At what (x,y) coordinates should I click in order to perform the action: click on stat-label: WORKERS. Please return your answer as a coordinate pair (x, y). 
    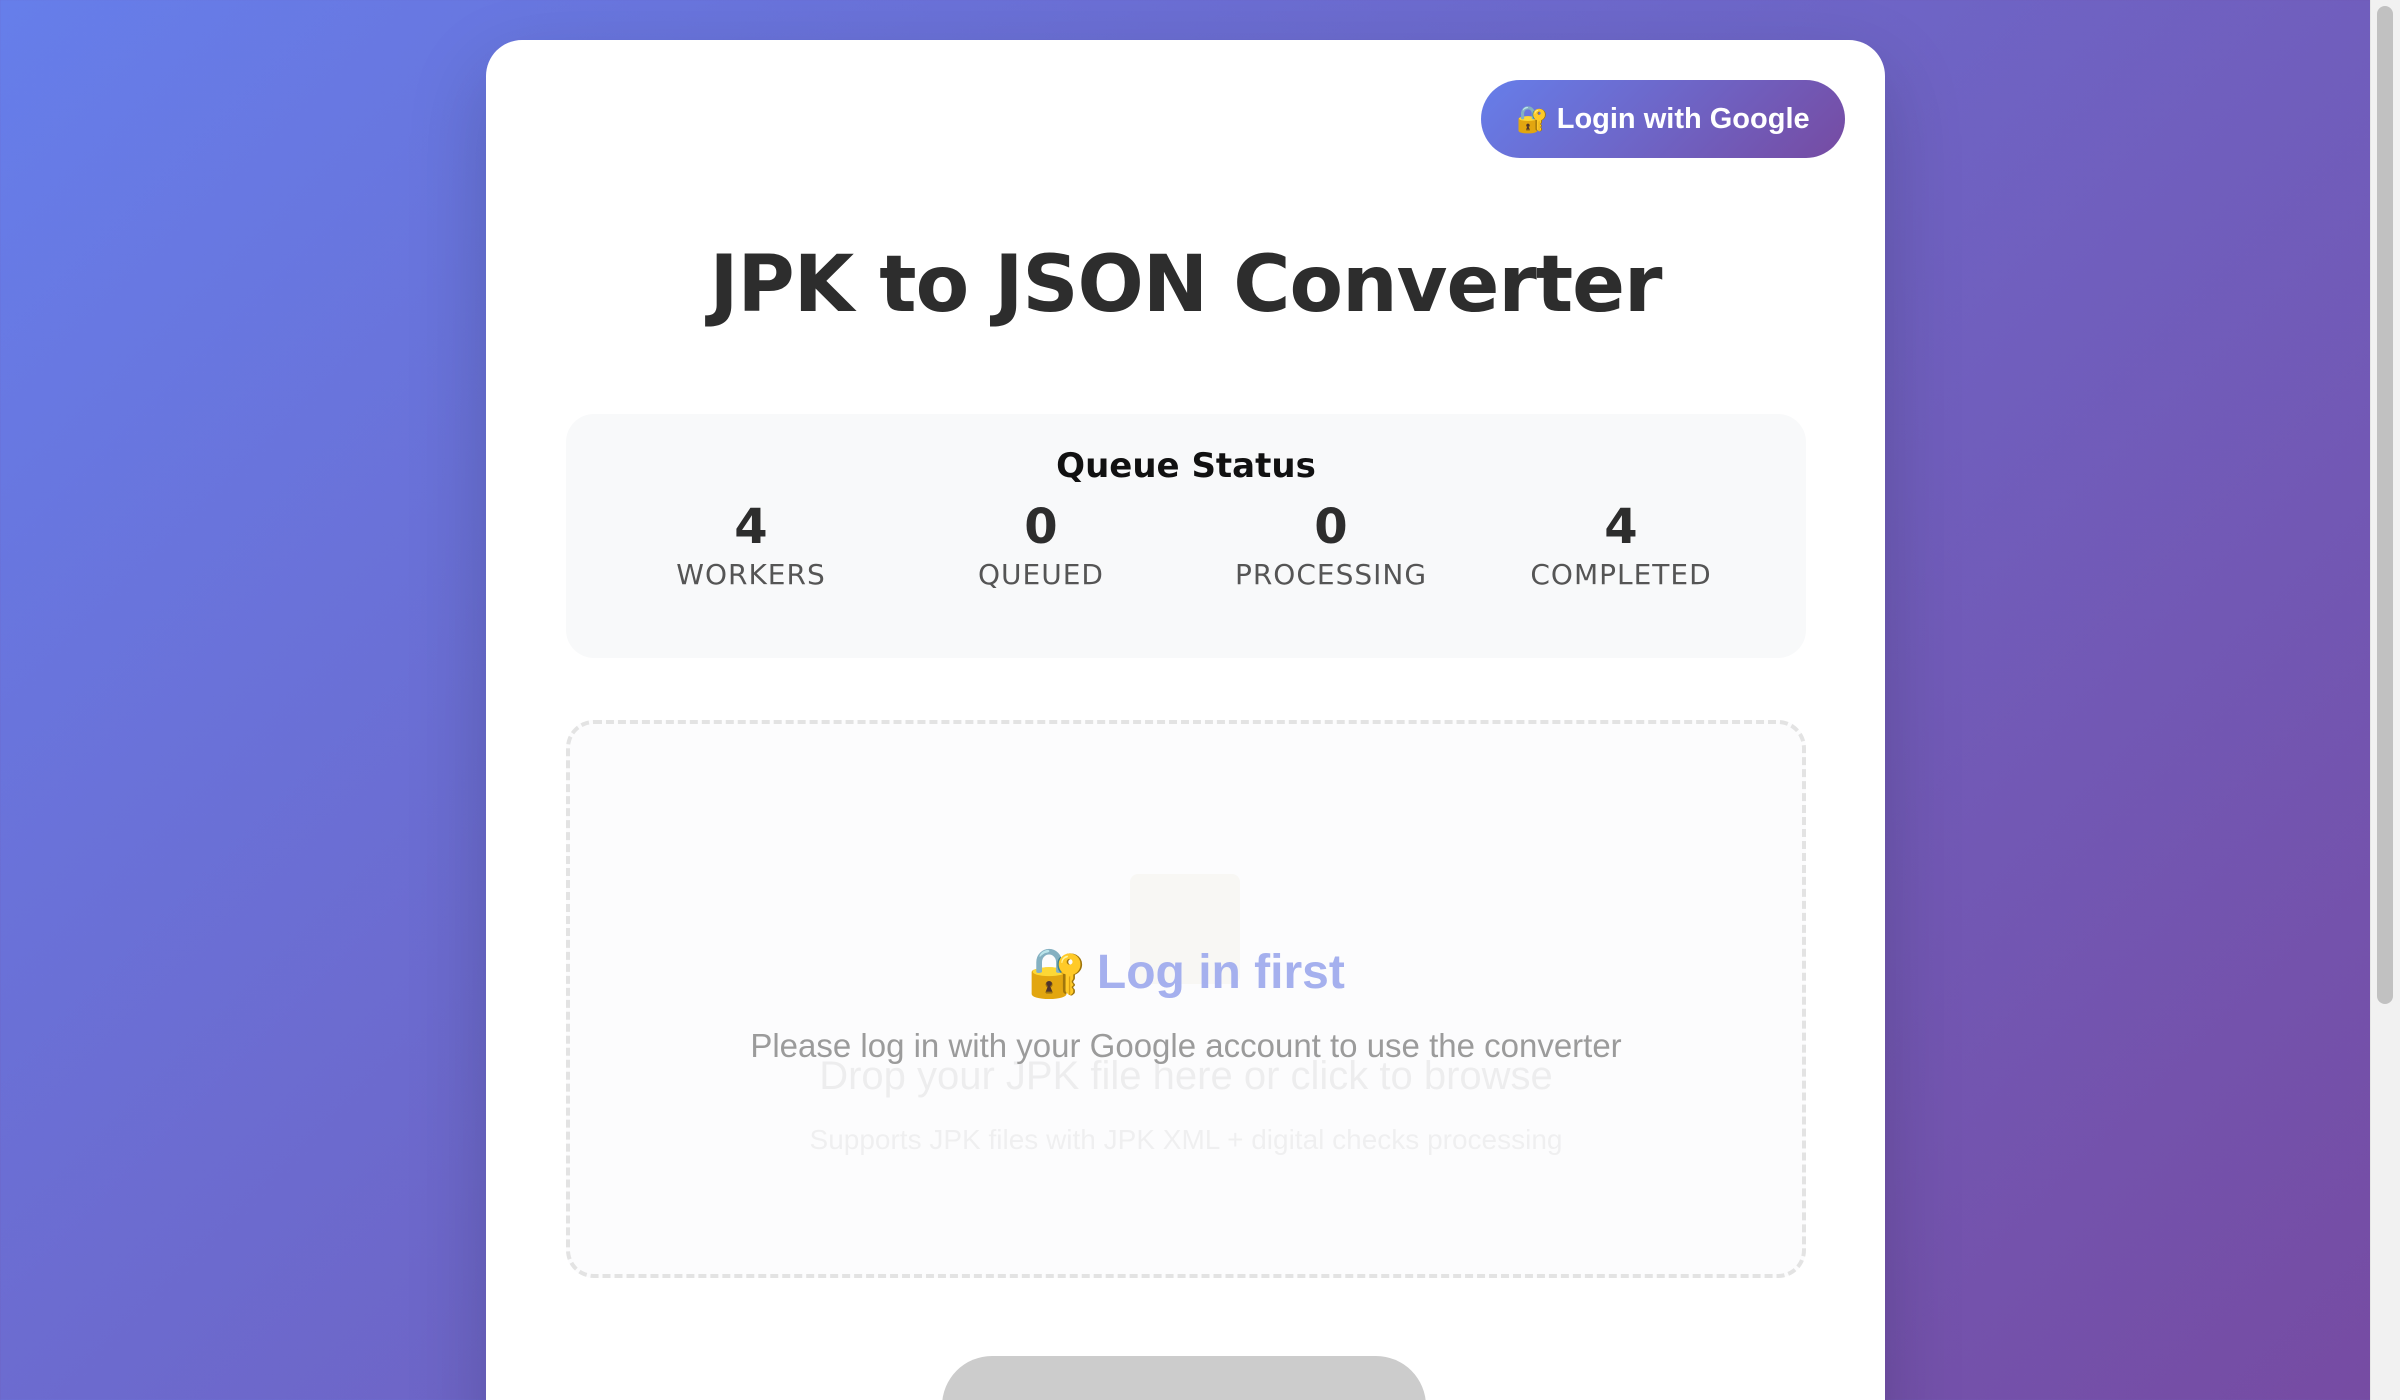
    Looking at the image, I should click on (751, 574).